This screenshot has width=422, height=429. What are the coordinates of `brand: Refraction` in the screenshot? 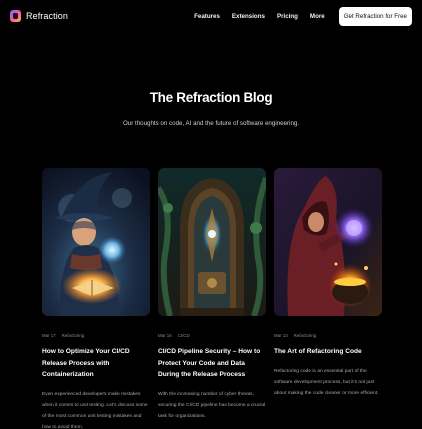 It's located at (39, 16).